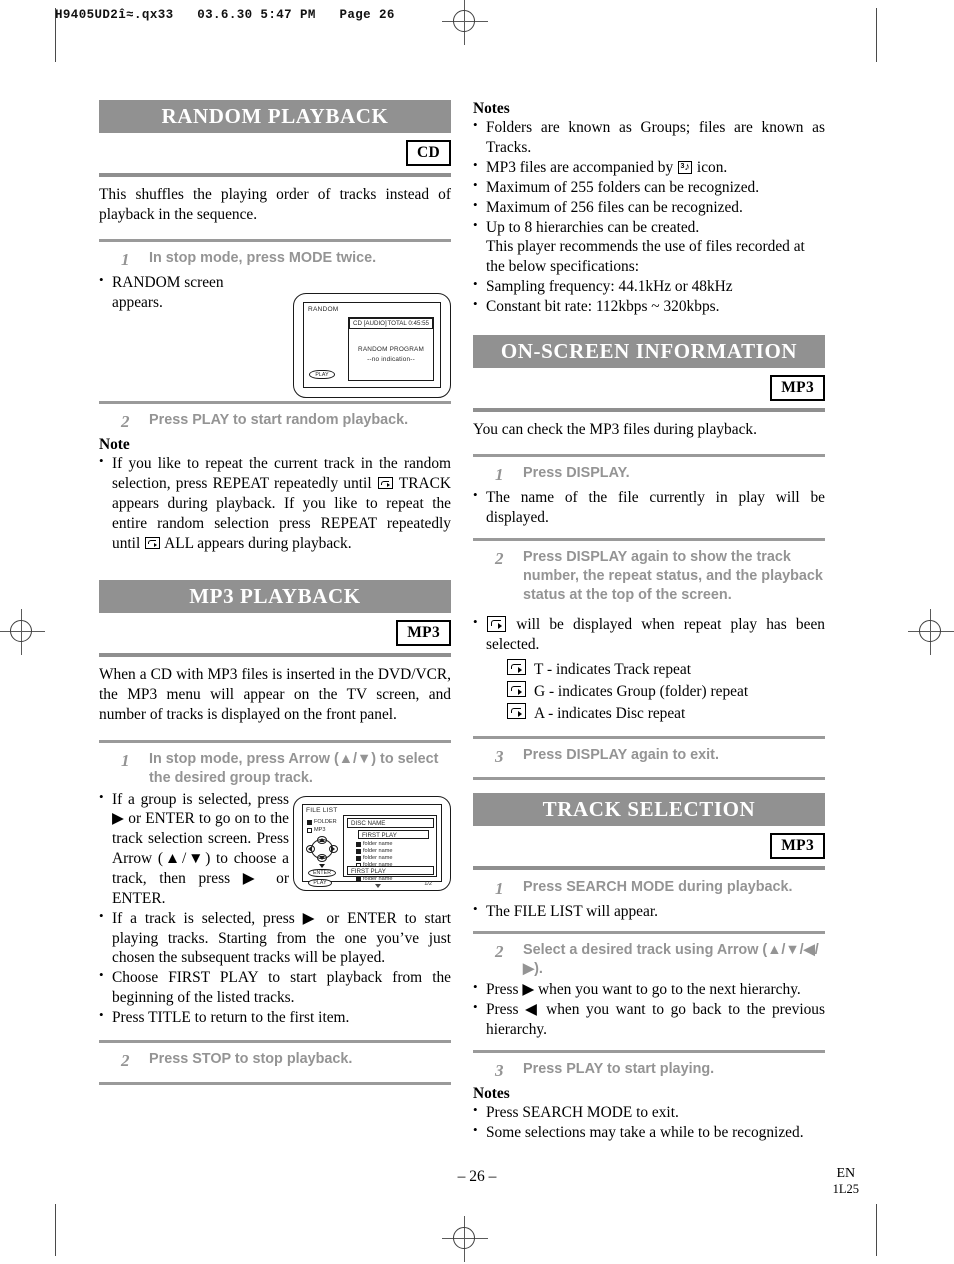 The height and width of the screenshot is (1264, 954). Describe the element at coordinates (275, 654) in the screenshot. I see `rule-mp3-intro` at that location.